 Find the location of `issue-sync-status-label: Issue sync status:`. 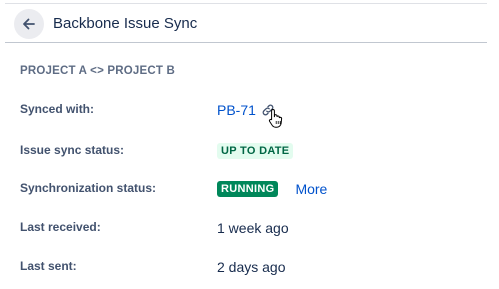

issue-sync-status-label: Issue sync status: is located at coordinates (72, 150).